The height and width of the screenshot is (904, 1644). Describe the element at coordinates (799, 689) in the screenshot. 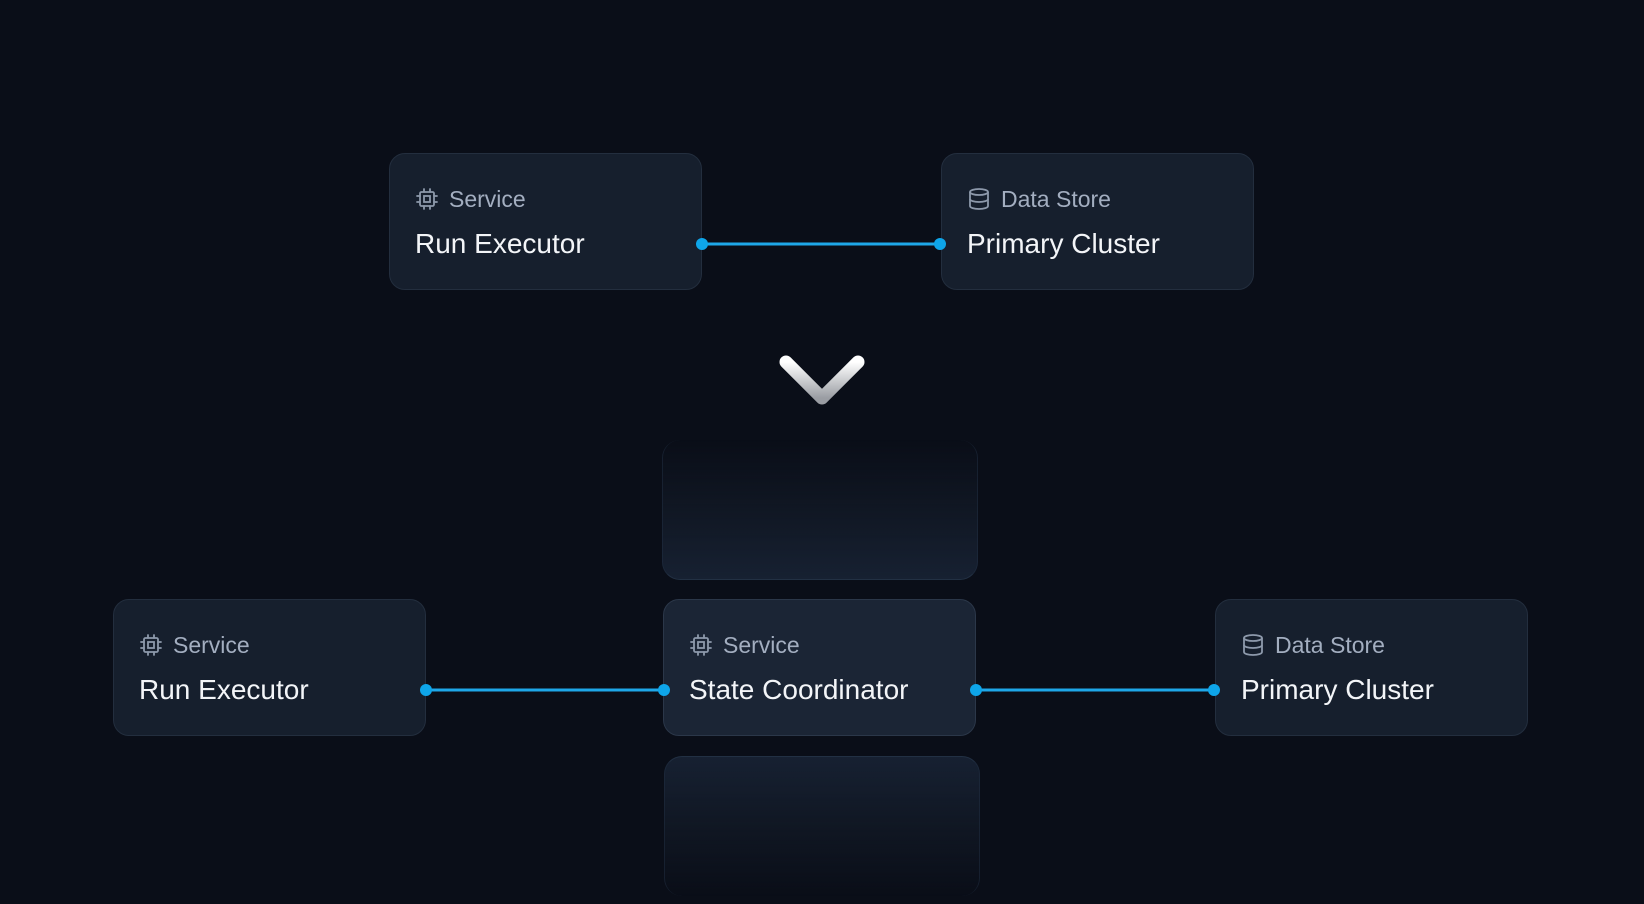

I see `node-title: State Coordinator` at that location.